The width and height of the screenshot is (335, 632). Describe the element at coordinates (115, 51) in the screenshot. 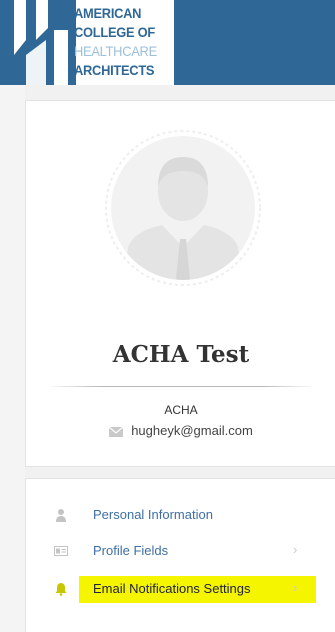

I see `logo-line-3: HEALTHCARE` at that location.